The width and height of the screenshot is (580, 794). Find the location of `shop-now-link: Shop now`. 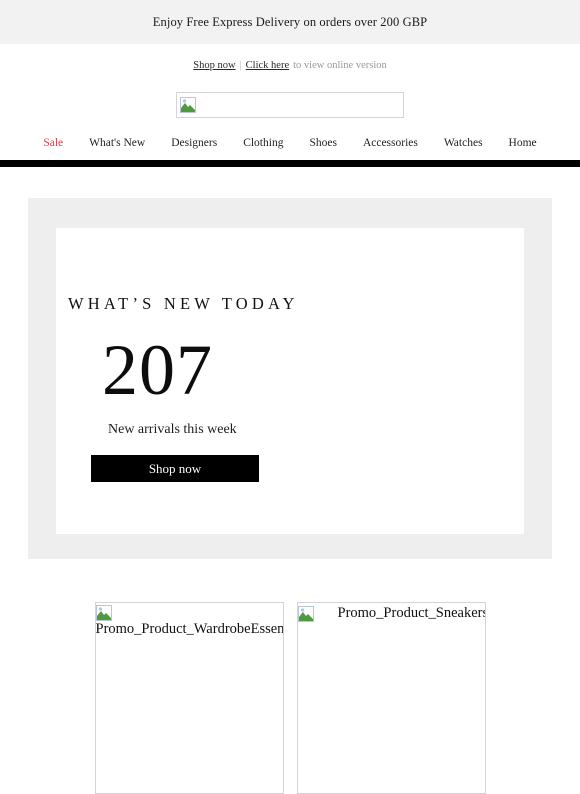

shop-now-link: Shop now is located at coordinates (214, 65).